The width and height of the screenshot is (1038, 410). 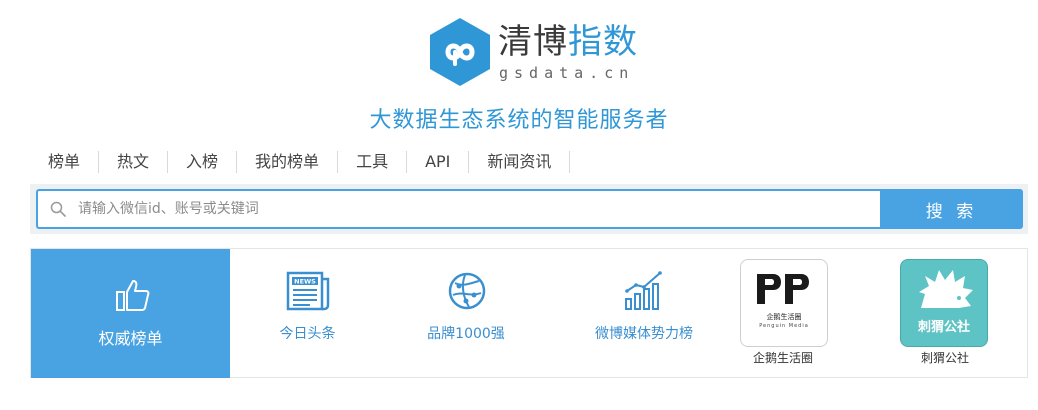 I want to click on penguin-tile-sub: Penguin Media, so click(x=784, y=326).